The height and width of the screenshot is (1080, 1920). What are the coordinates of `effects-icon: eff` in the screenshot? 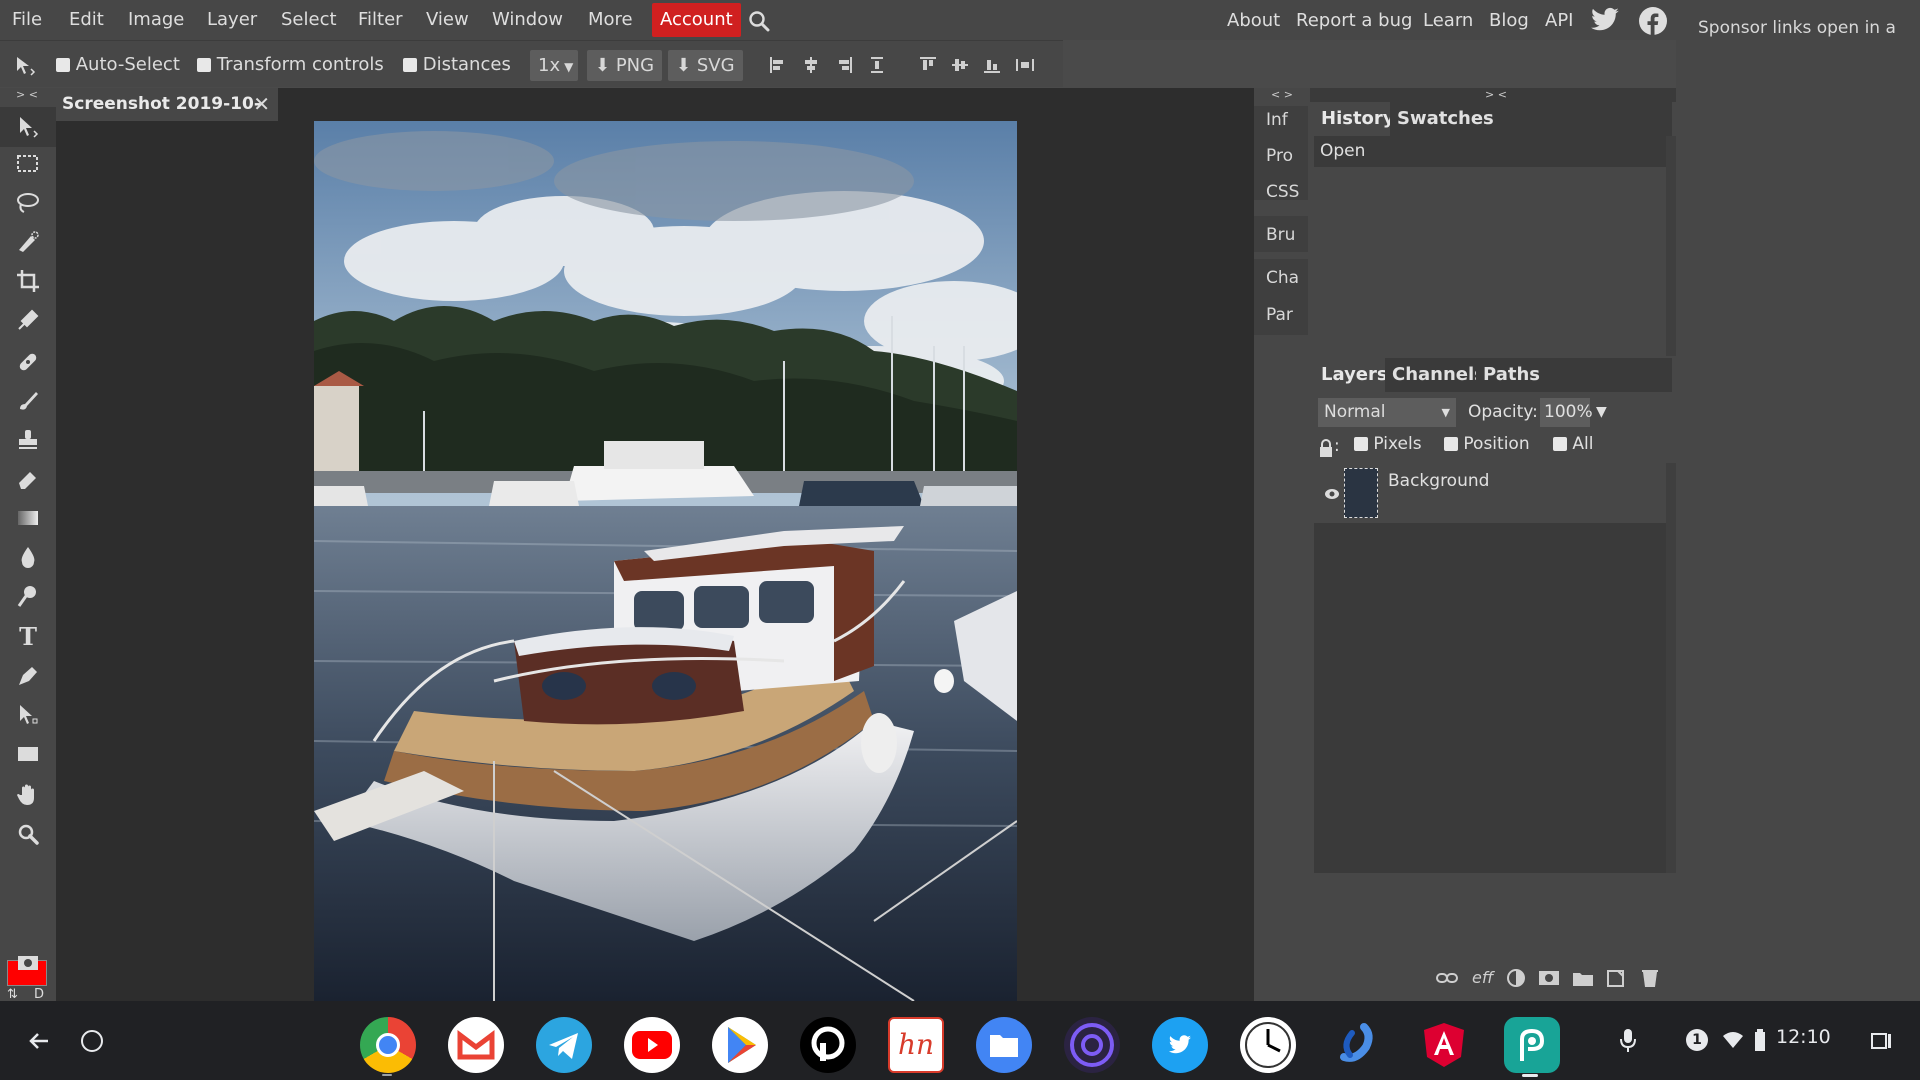 It's located at (1482, 977).